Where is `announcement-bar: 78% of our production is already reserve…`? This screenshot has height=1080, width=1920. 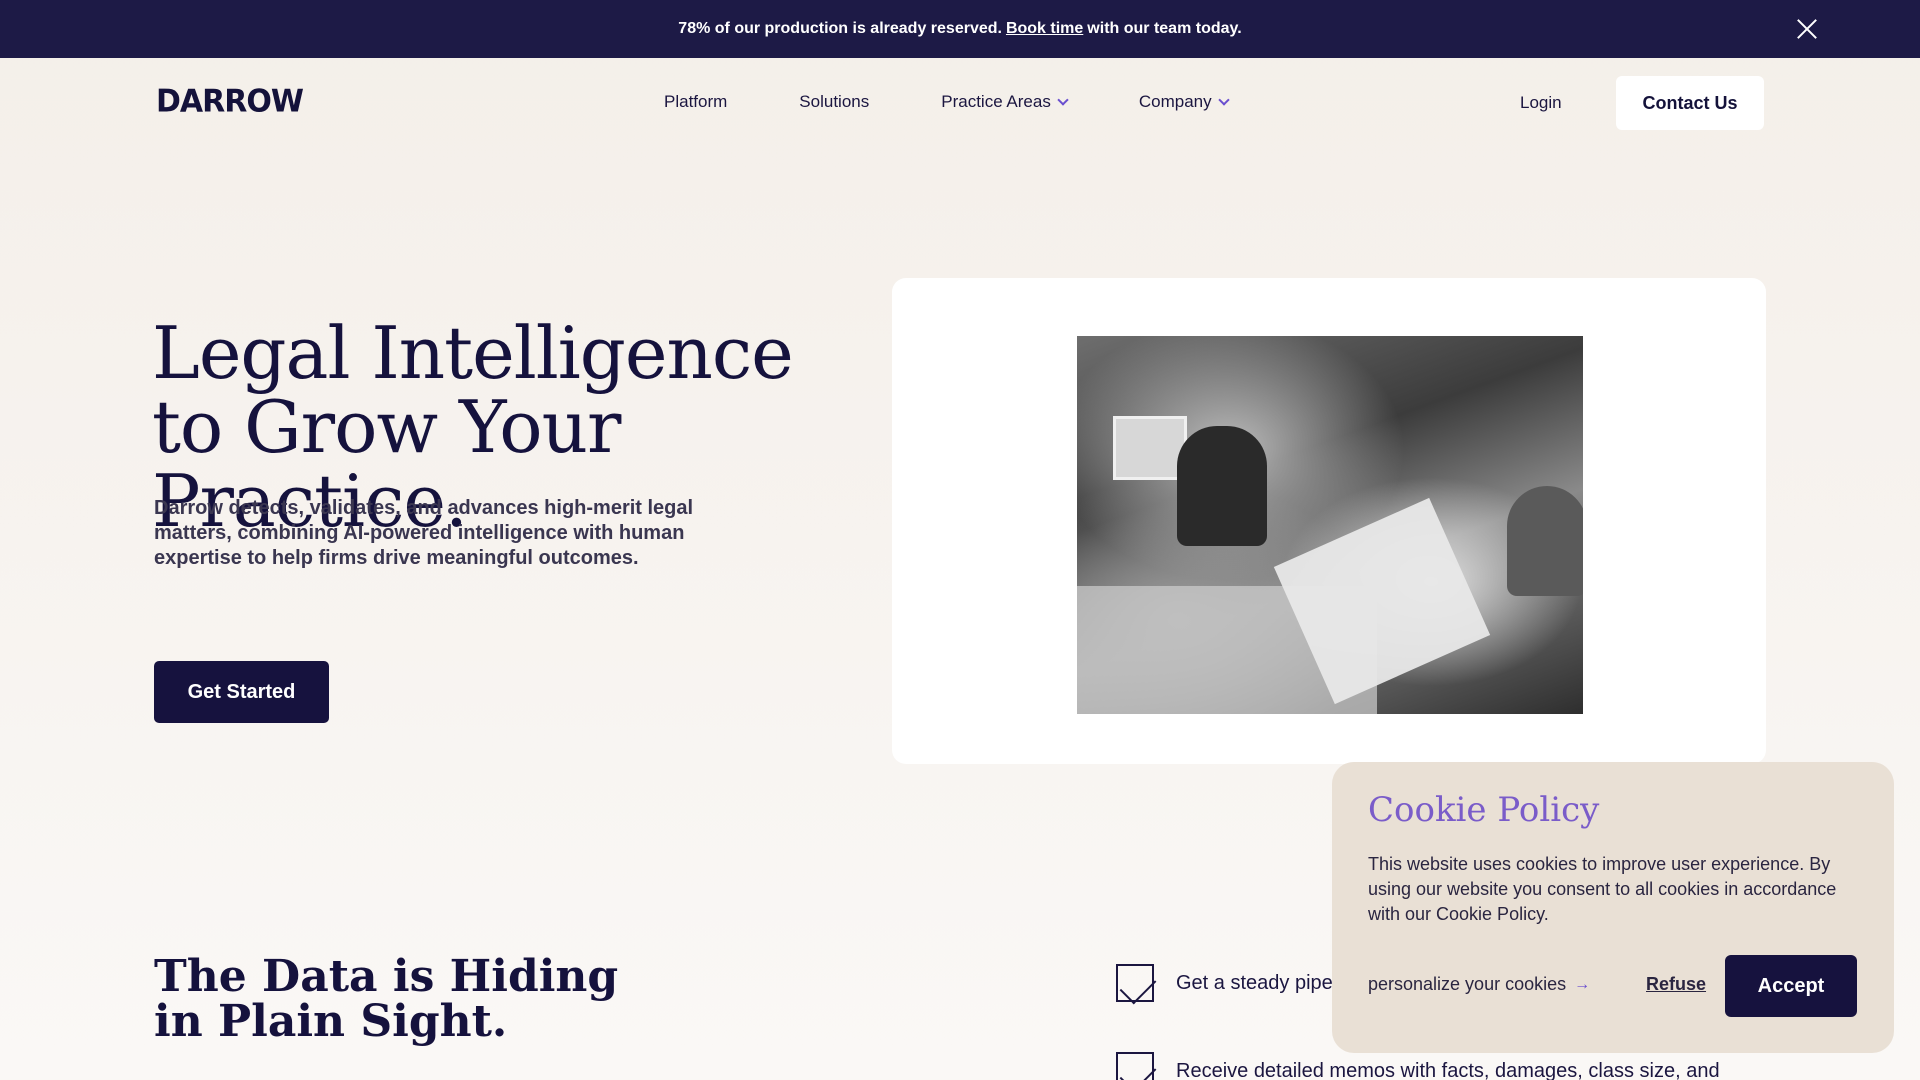
announcement-bar: 78% of our production is already reserve… is located at coordinates (960, 29).